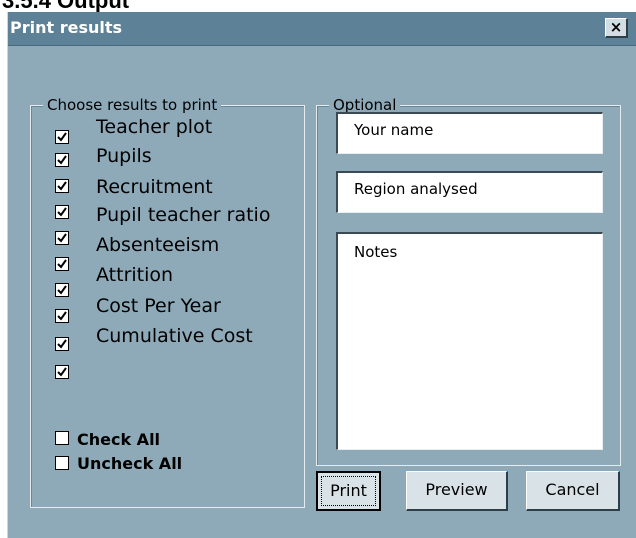 The height and width of the screenshot is (538, 636). I want to click on checkbox-pupils, so click(62, 160).